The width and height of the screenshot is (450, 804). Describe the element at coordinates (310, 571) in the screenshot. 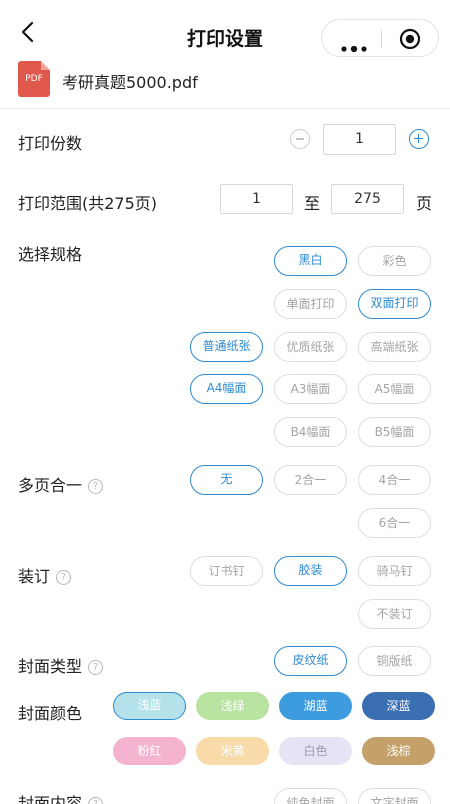

I see `option-bind-glue: 胶装` at that location.